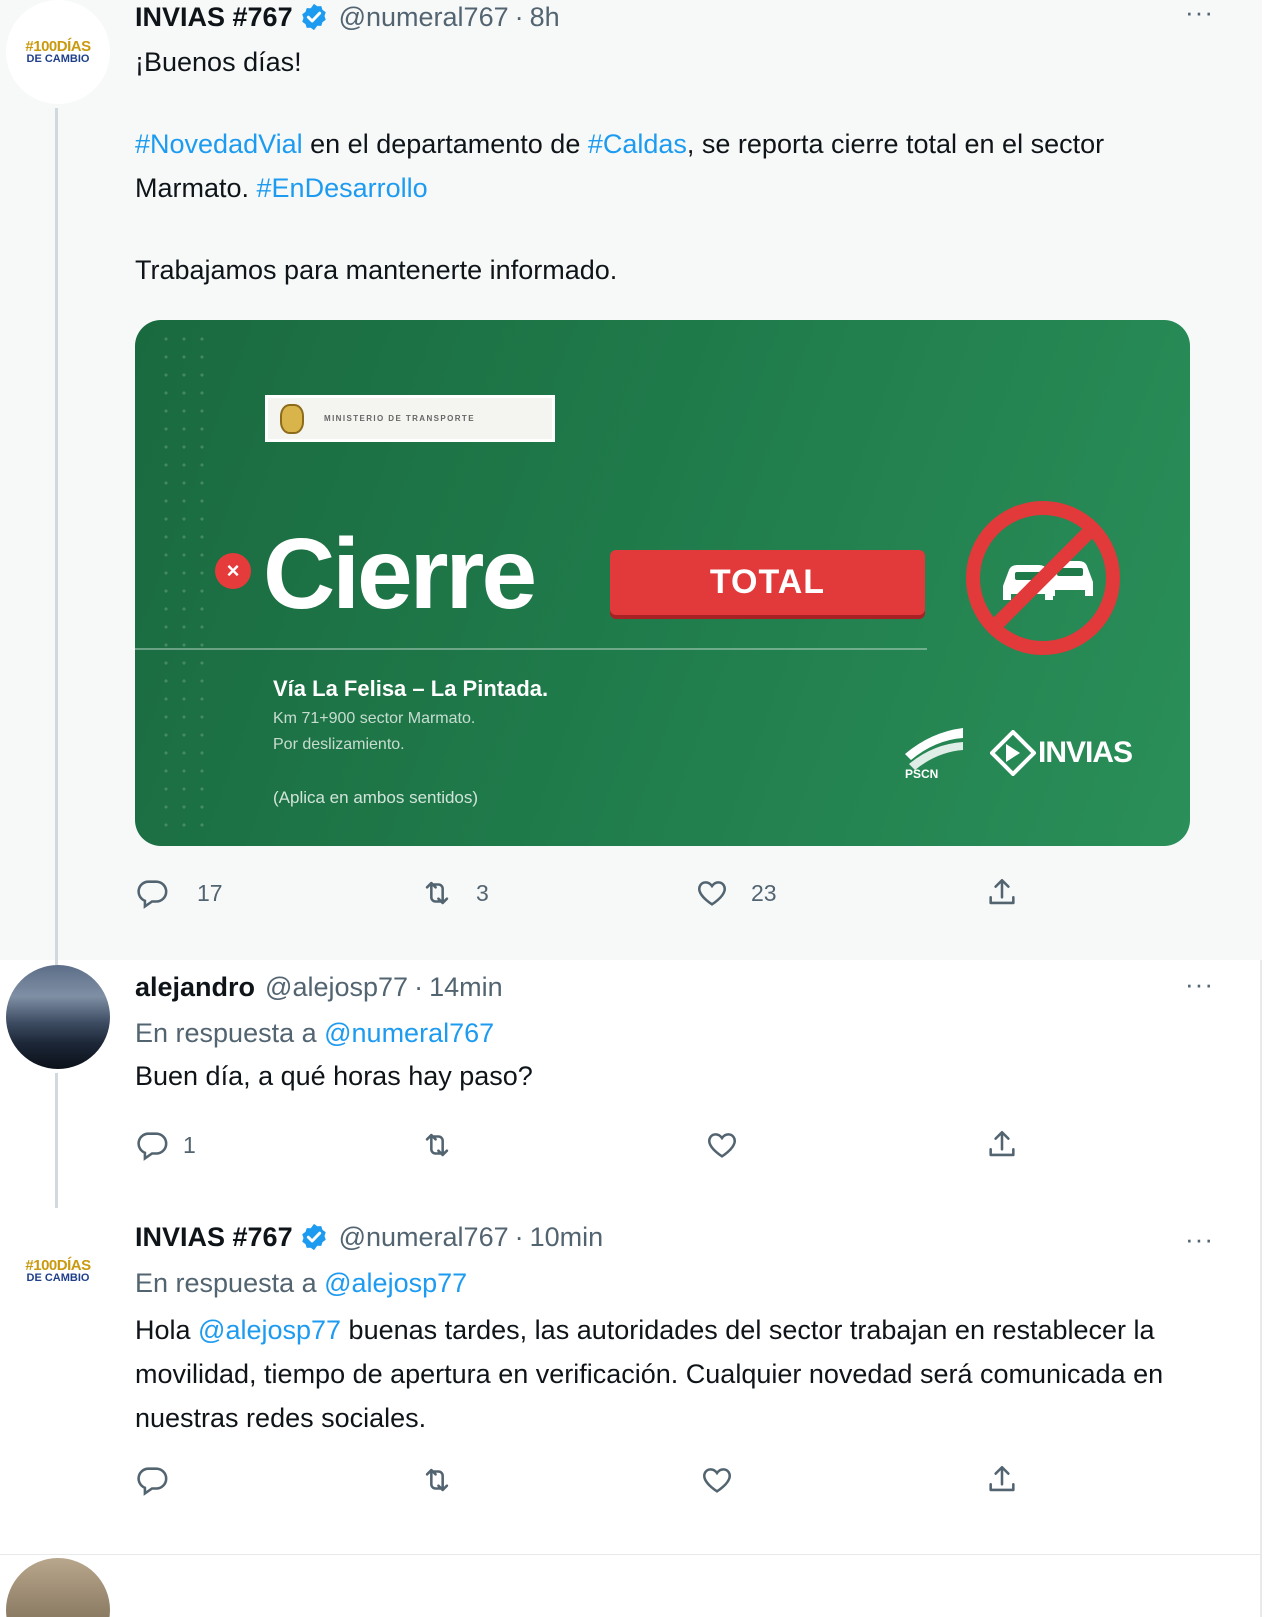 Image resolution: width=1280 pixels, height=1617 pixels. I want to click on tweet-actions: 17 3 23, so click(585, 896).